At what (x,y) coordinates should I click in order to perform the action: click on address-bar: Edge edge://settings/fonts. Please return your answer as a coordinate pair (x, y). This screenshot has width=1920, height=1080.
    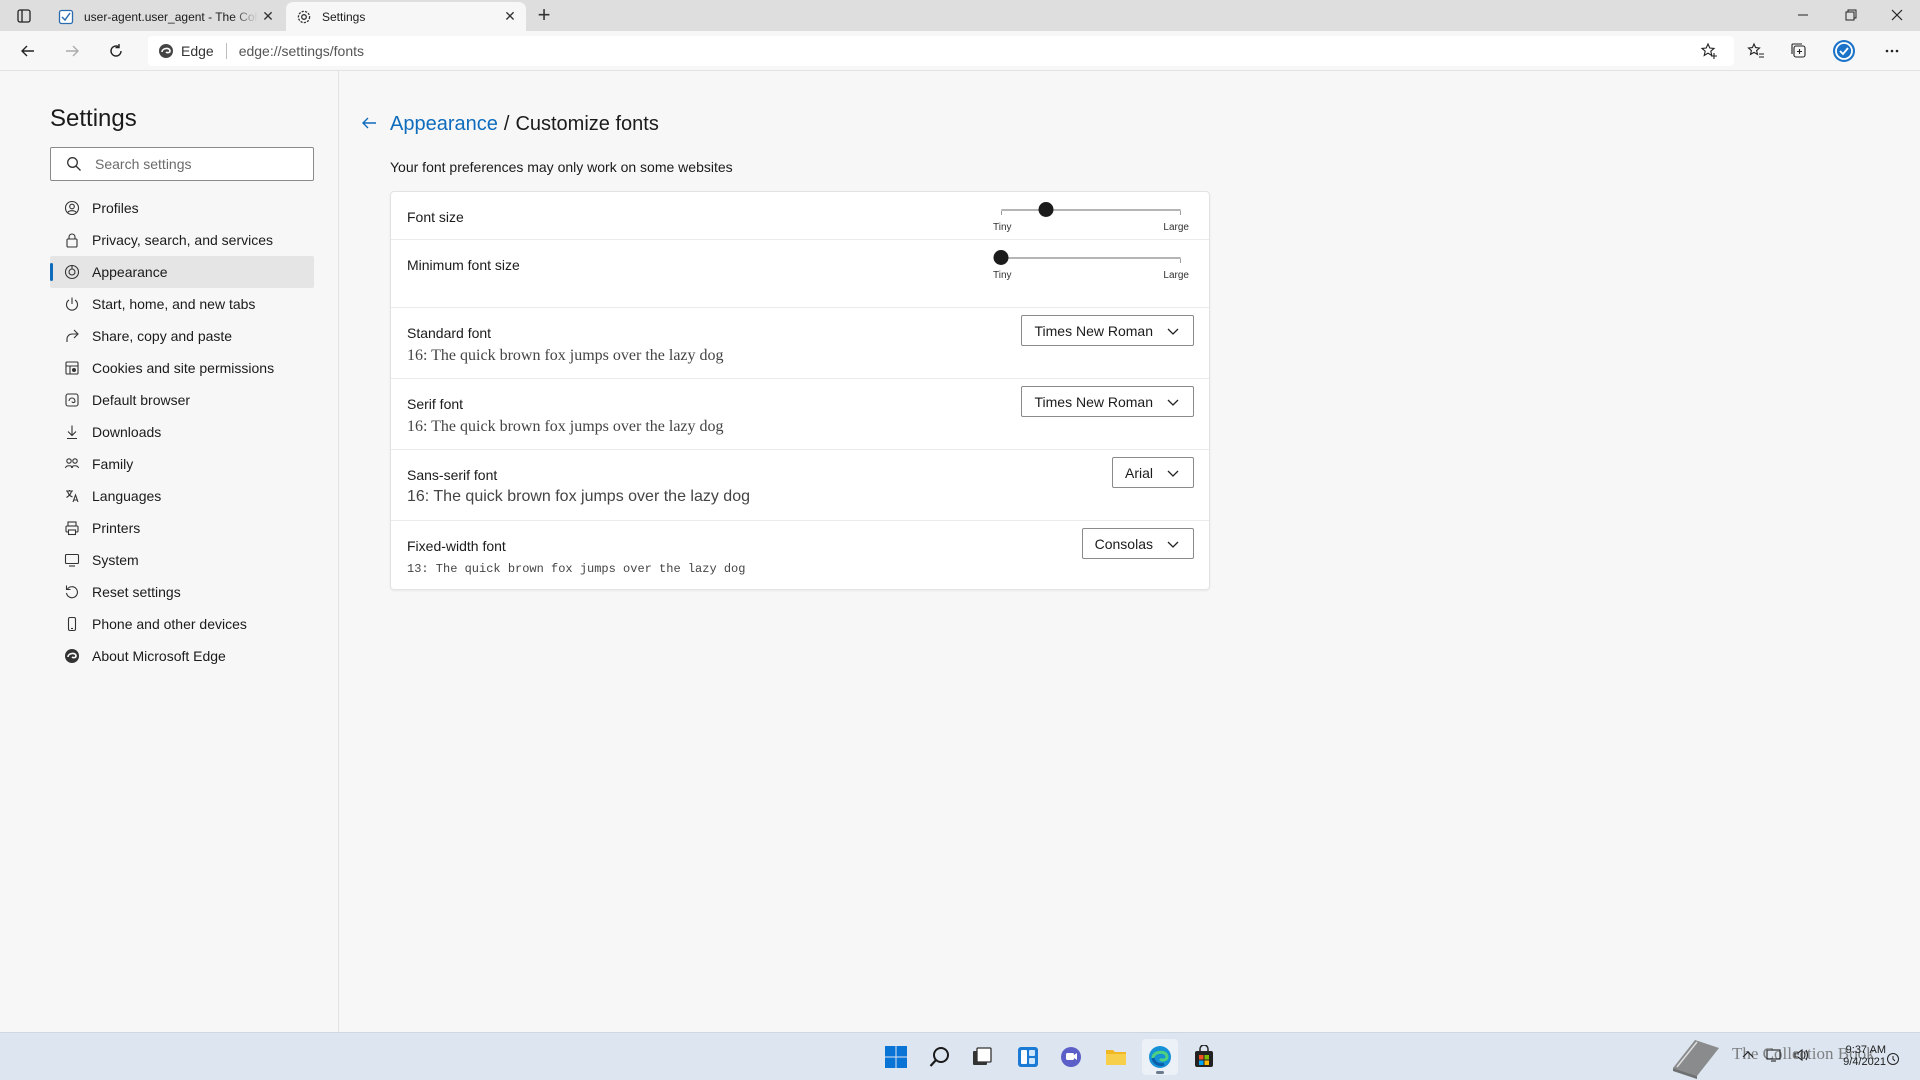
    Looking at the image, I should click on (941, 51).